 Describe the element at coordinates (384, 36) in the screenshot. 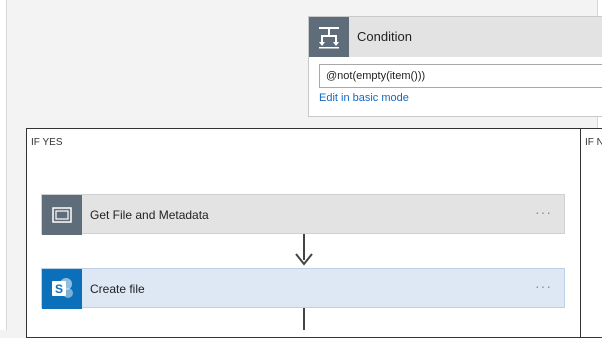

I see `condition-title: Condition` at that location.